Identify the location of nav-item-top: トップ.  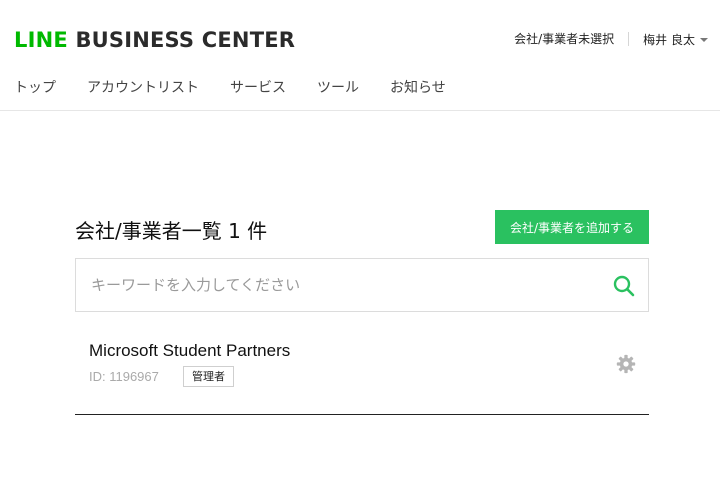
(35, 88).